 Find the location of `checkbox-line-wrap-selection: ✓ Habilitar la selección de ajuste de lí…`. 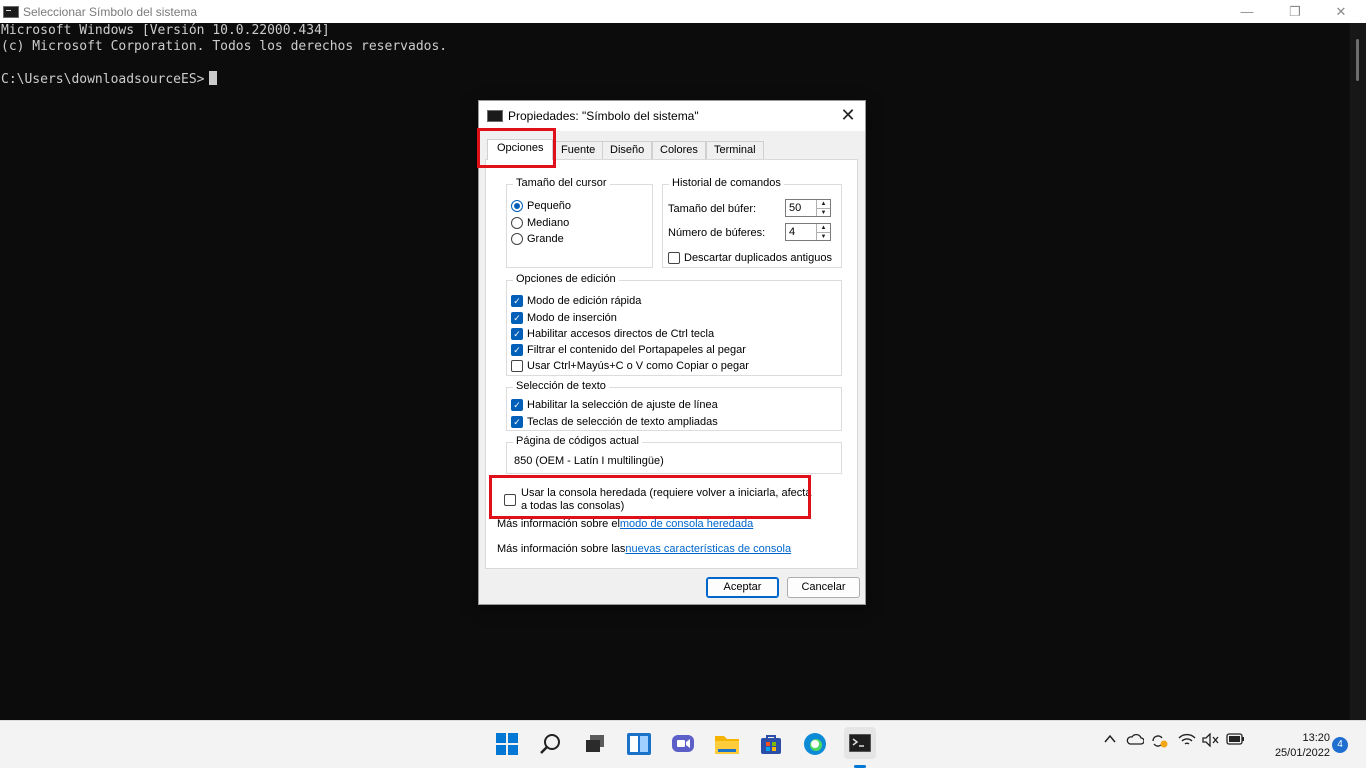

checkbox-line-wrap-selection: ✓ Habilitar la selección de ajuste de lí… is located at coordinates (614, 405).